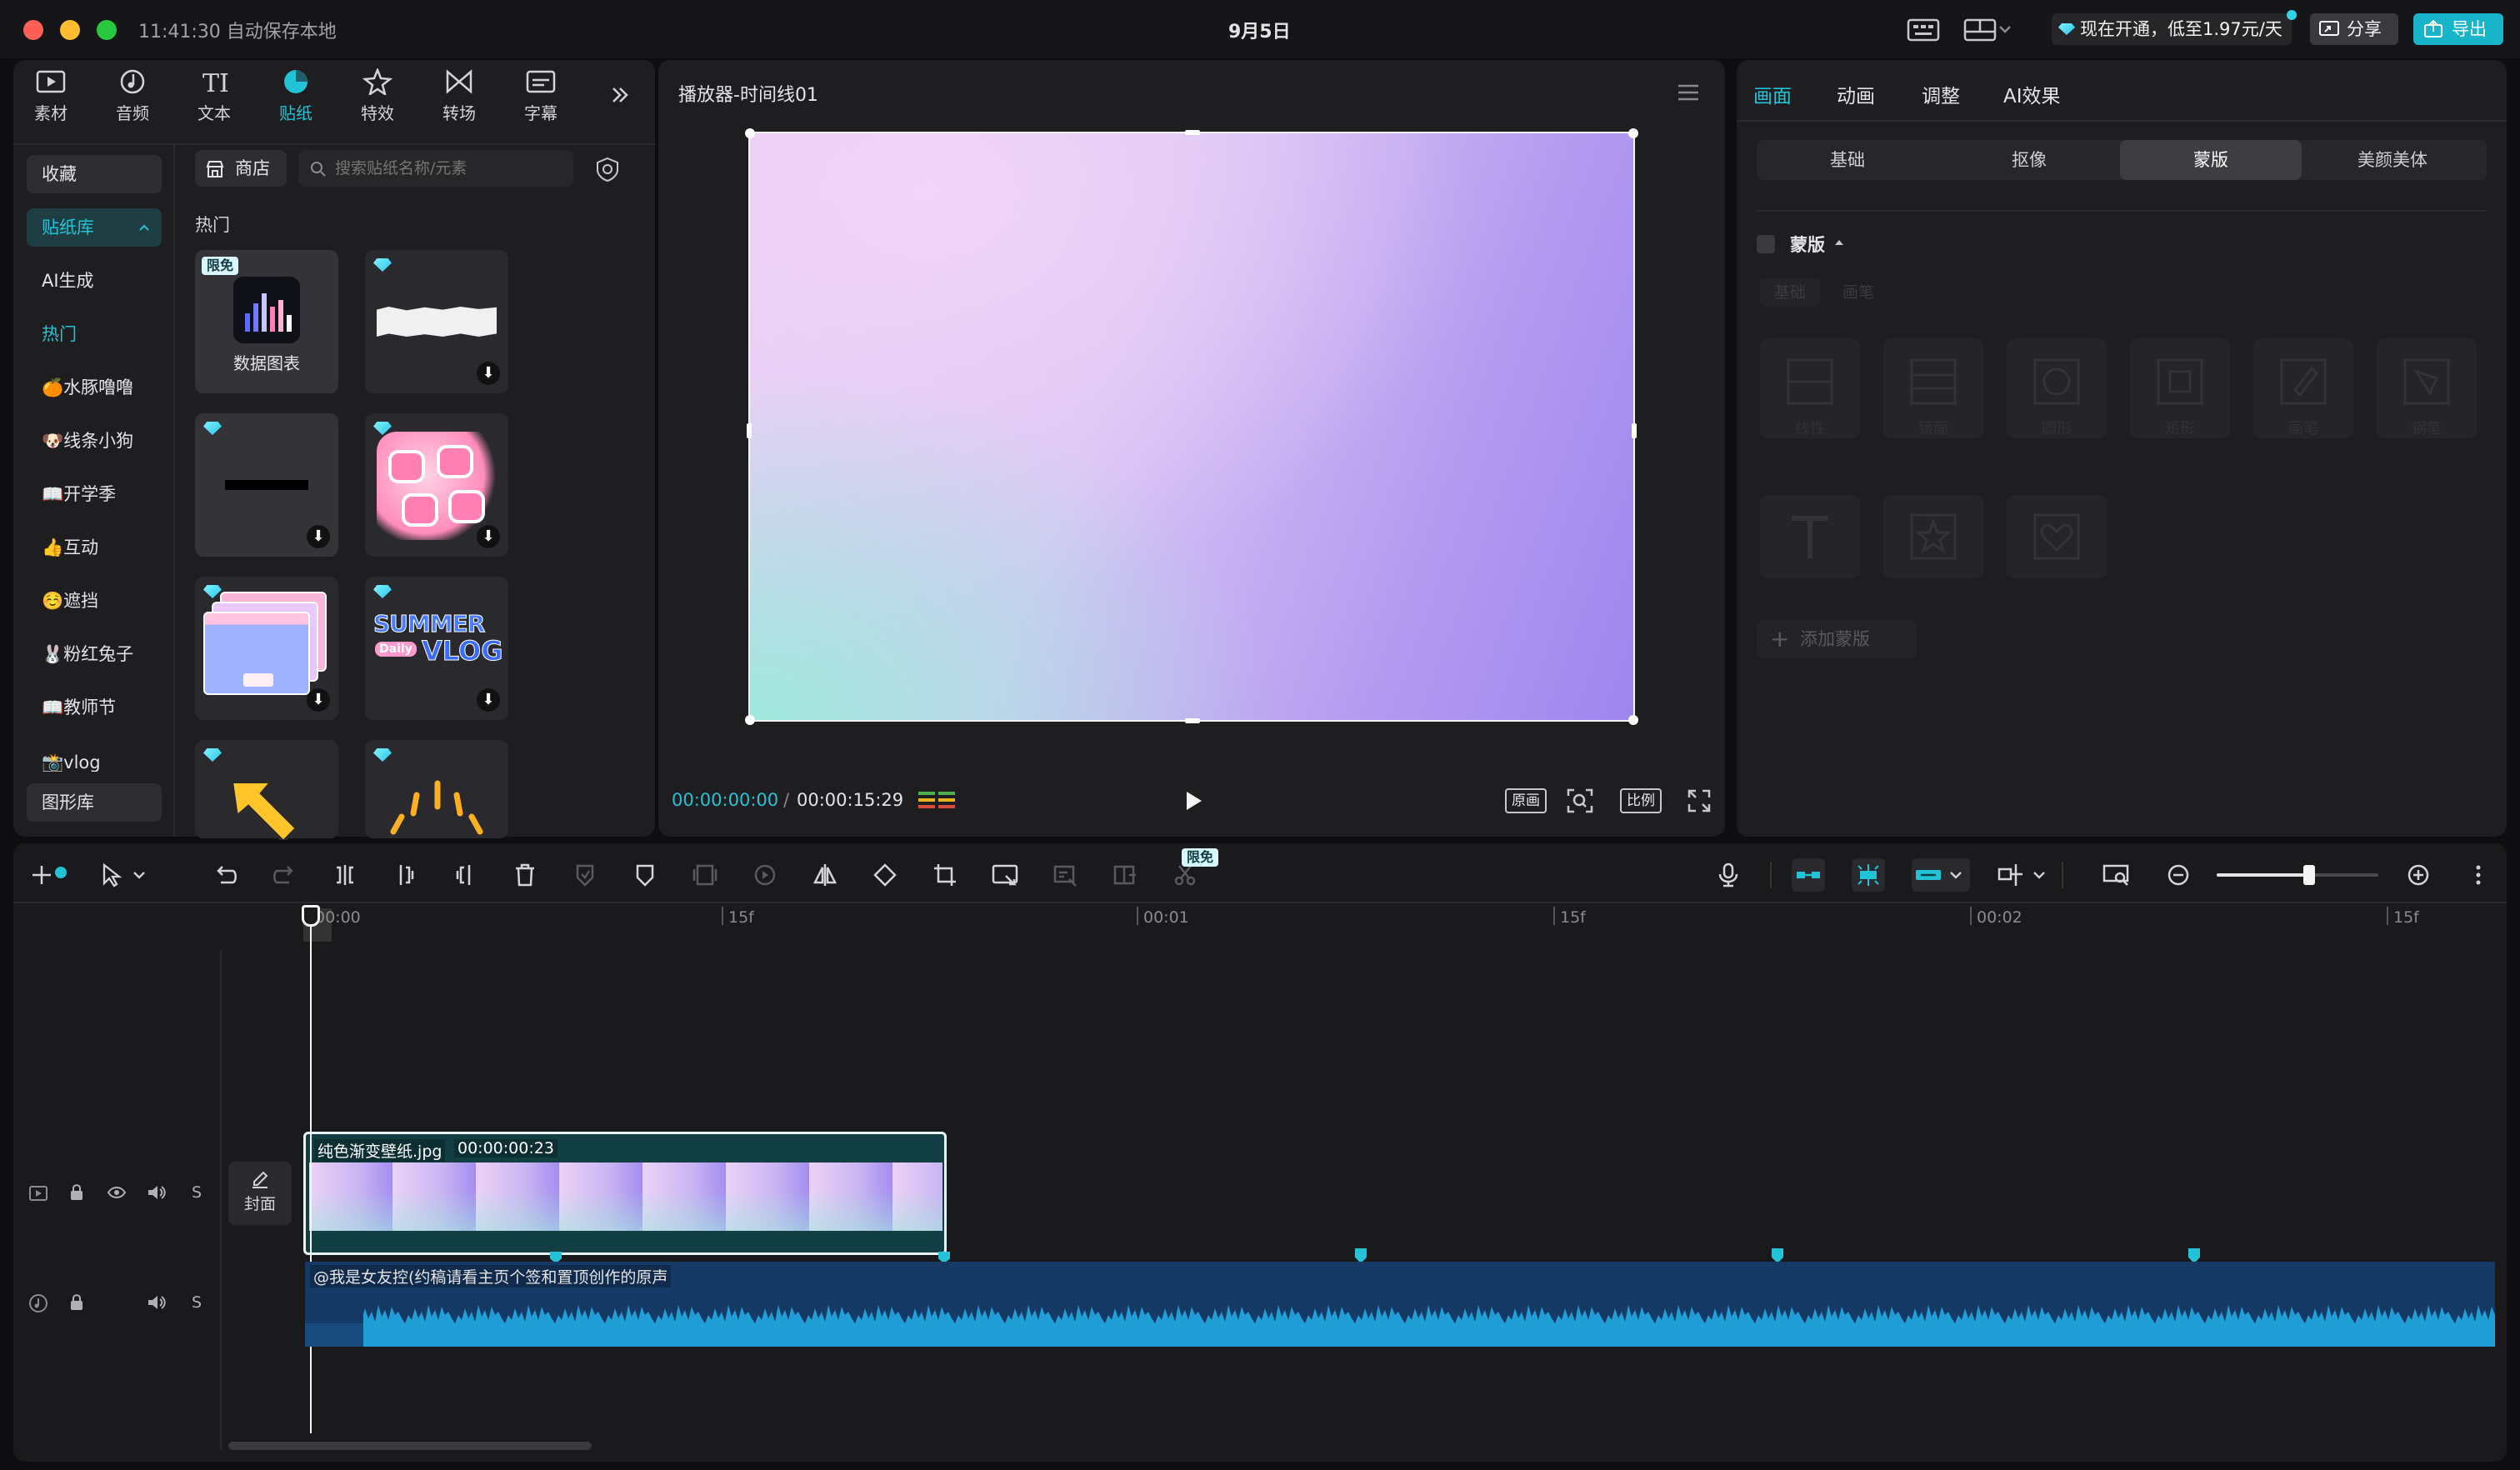 The image size is (2520, 1470). Describe the element at coordinates (50, 96) in the screenshot. I see `tool-media: 素材` at that location.